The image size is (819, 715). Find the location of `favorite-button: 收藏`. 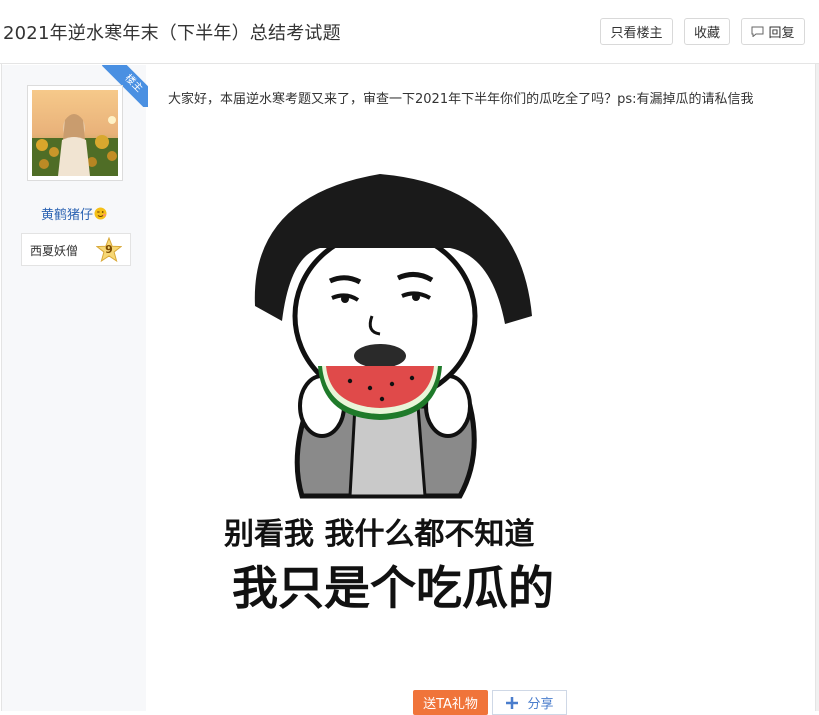

favorite-button: 收藏 is located at coordinates (707, 31).